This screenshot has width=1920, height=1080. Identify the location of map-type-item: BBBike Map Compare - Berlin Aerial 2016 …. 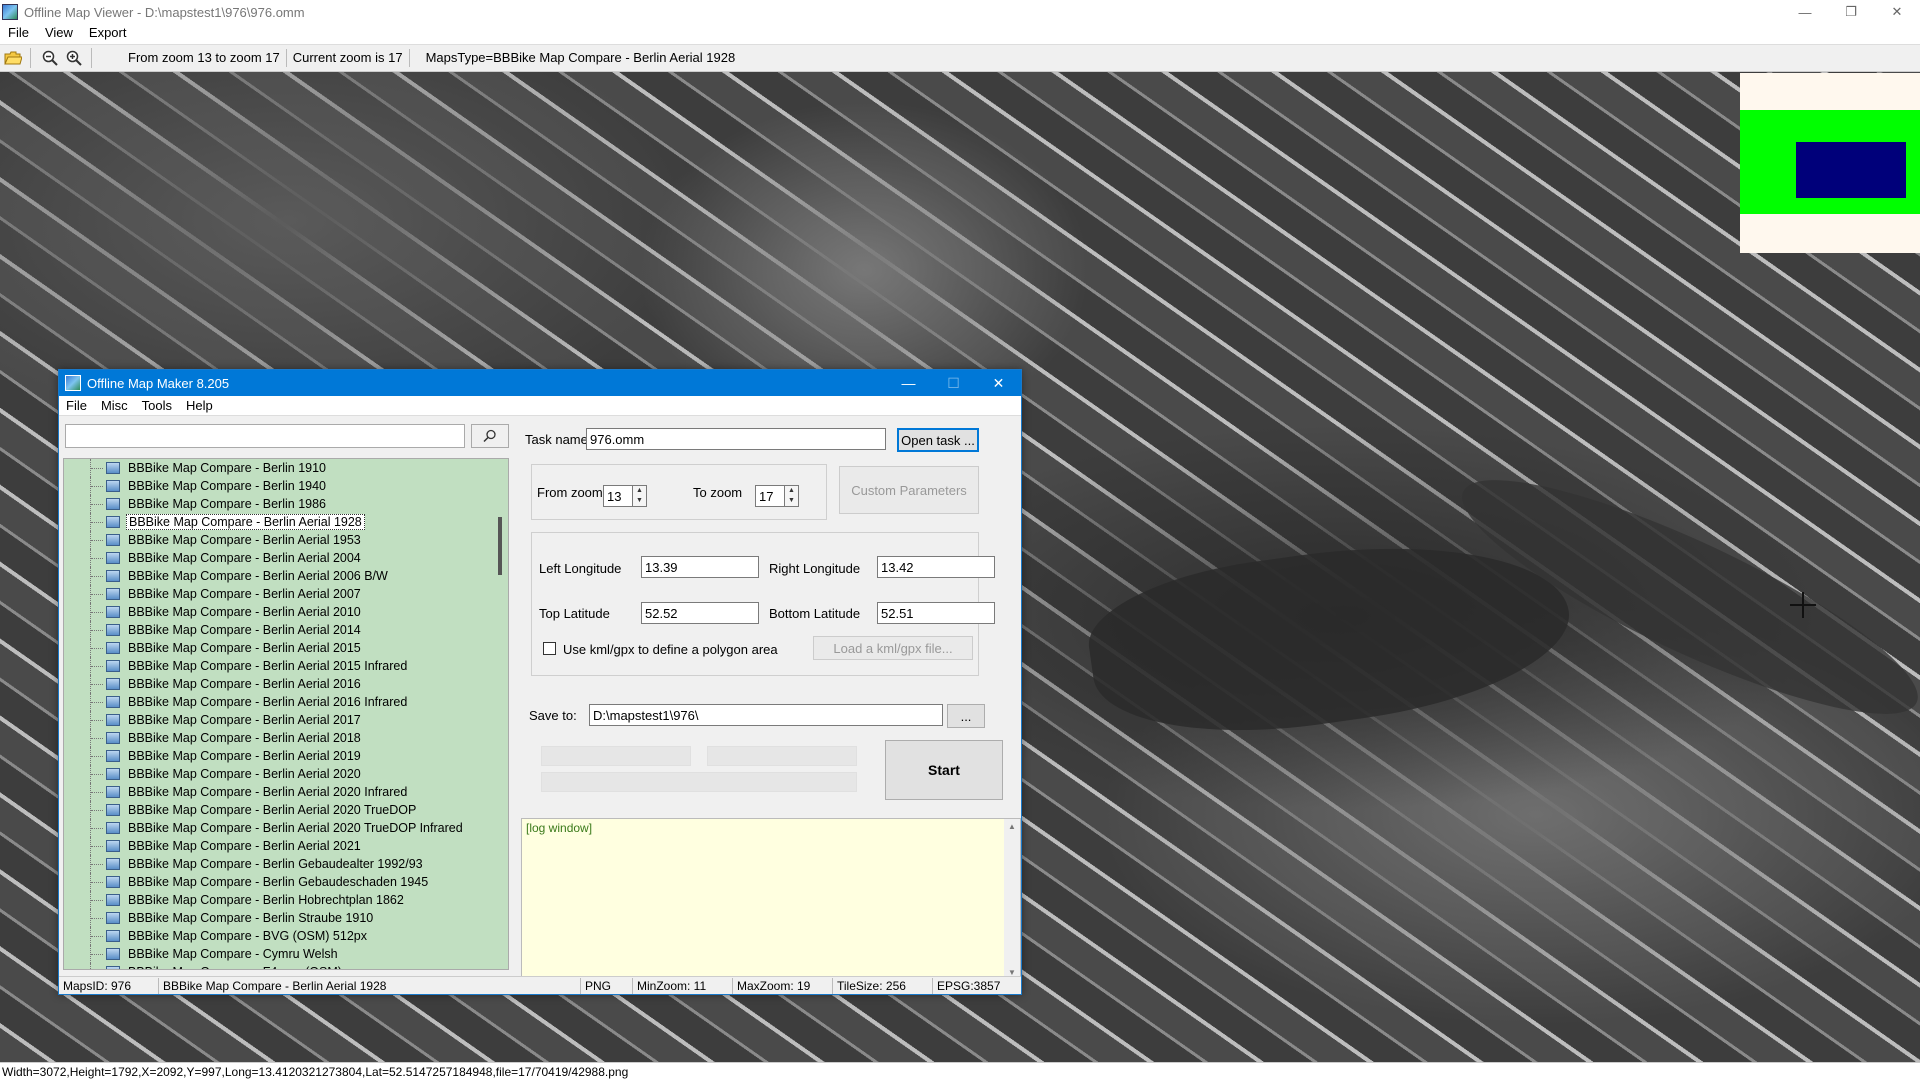
(286, 702).